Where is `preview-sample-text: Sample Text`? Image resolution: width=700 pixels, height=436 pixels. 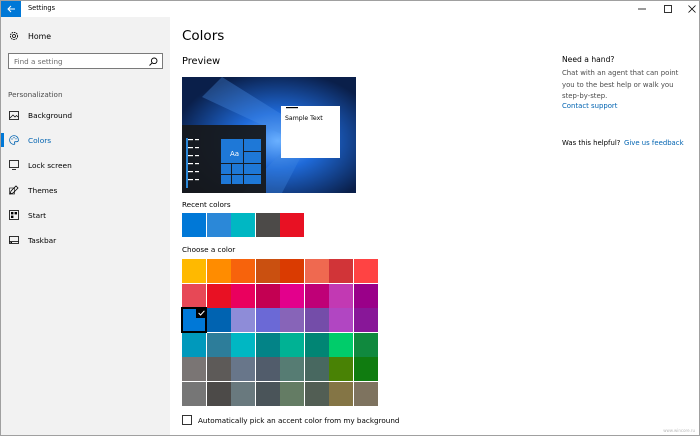 preview-sample-text: Sample Text is located at coordinates (304, 118).